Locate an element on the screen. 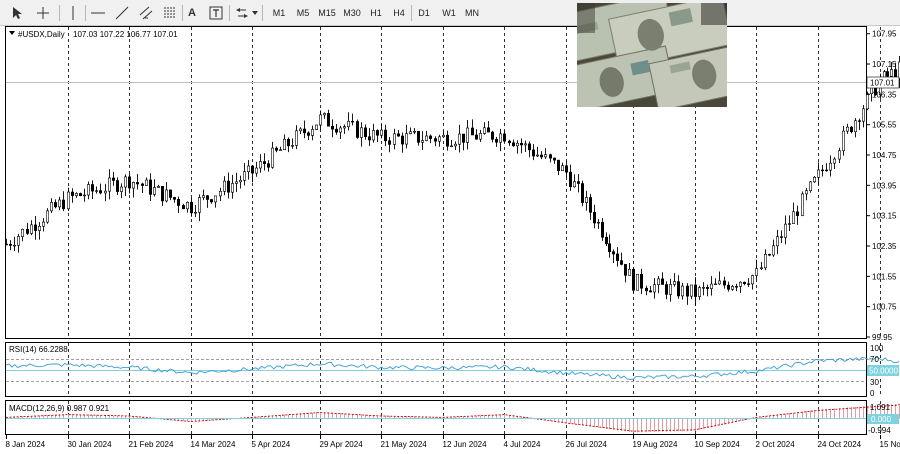 The image size is (900, 454). arrows-icon is located at coordinates (242, 13).